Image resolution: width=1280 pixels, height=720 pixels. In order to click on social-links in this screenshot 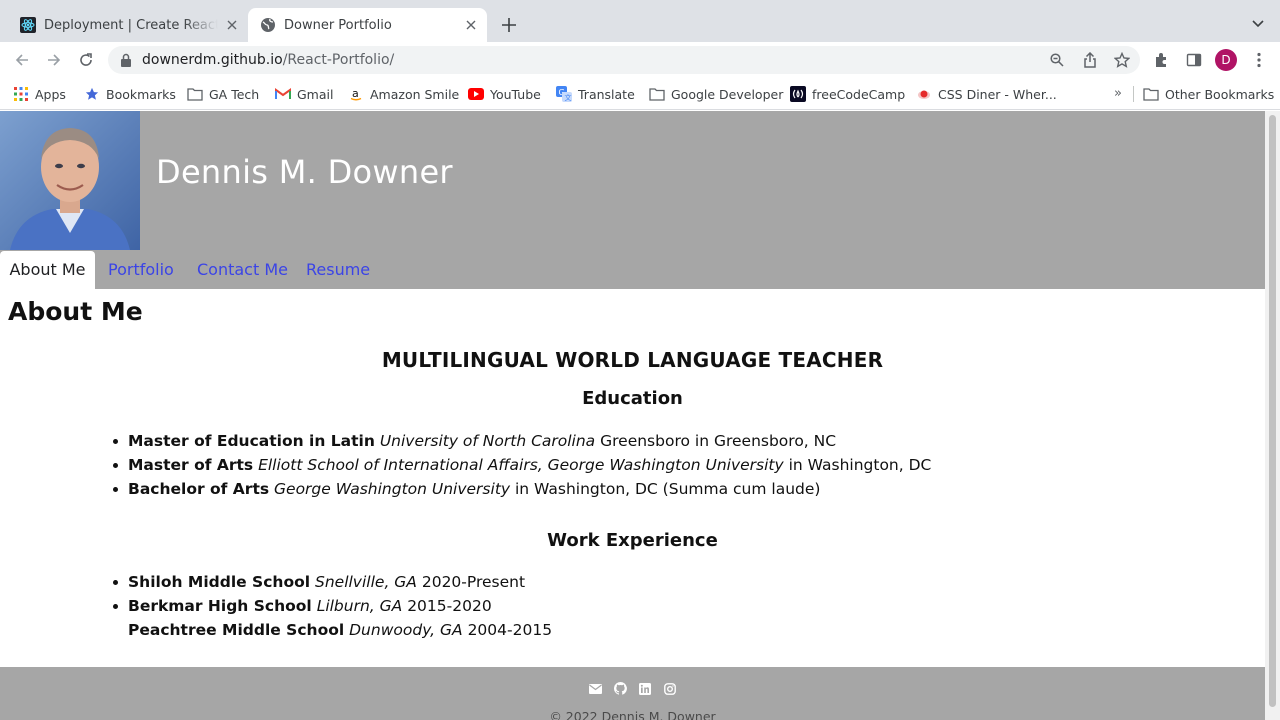, I will do `click(632, 688)`.